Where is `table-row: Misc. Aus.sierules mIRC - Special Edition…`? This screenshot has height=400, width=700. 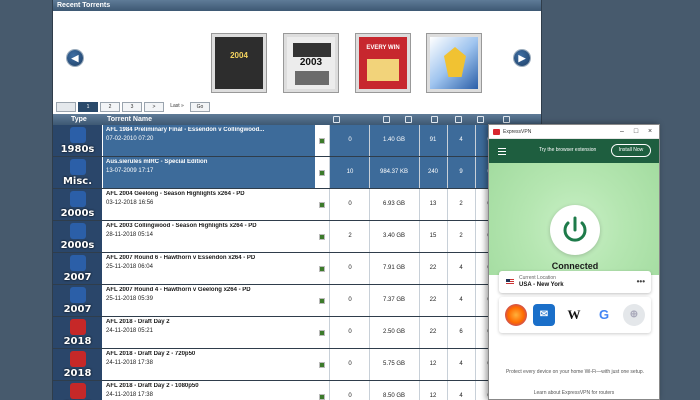 table-row: Misc. Aus.sierules mIRC - Special Edition… is located at coordinates (297, 173).